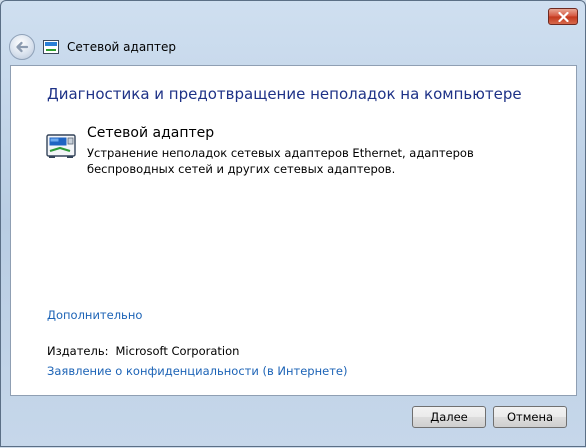  What do you see at coordinates (51, 47) in the screenshot?
I see `network-adapter-small-icon` at bounding box center [51, 47].